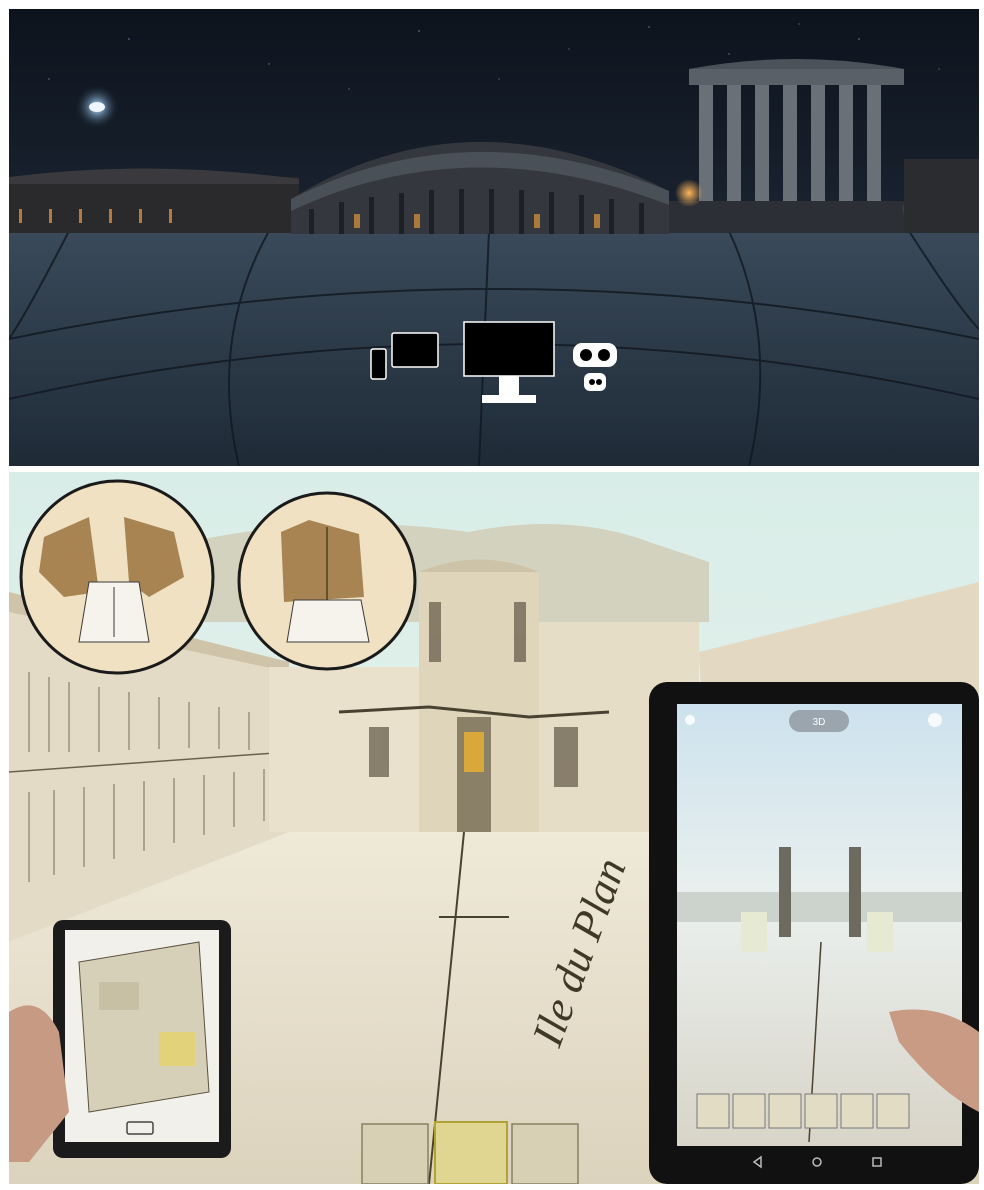  I want to click on svg-text: 3D, so click(819, 722).